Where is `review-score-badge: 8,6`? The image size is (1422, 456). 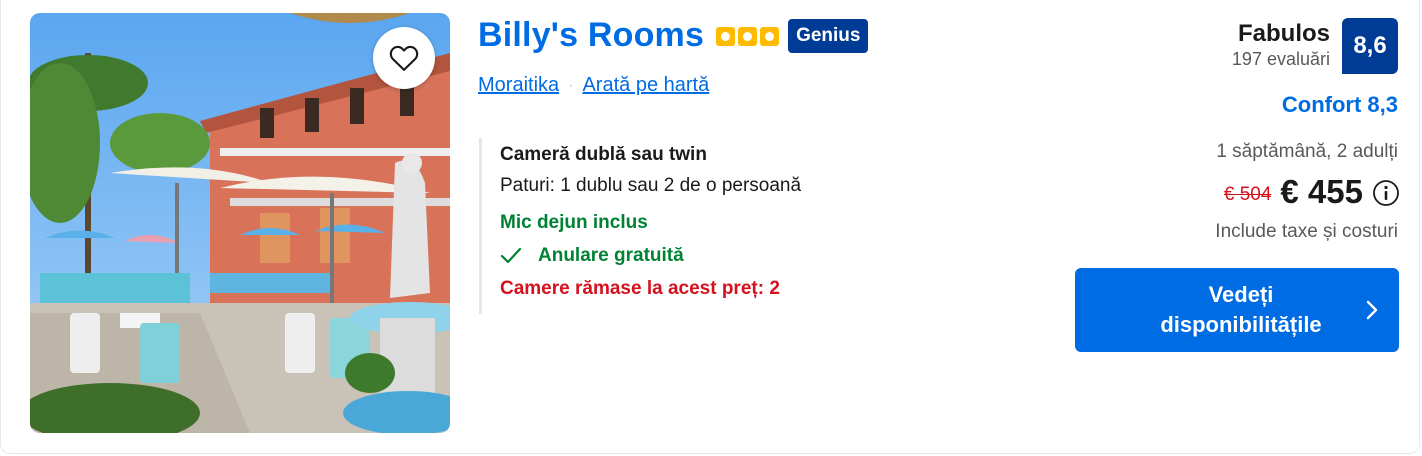 review-score-badge: 8,6 is located at coordinates (1370, 46).